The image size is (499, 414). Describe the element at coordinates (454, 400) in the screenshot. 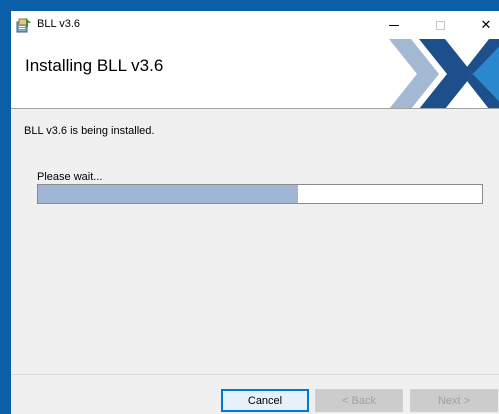

I see `next-button: Next >` at that location.